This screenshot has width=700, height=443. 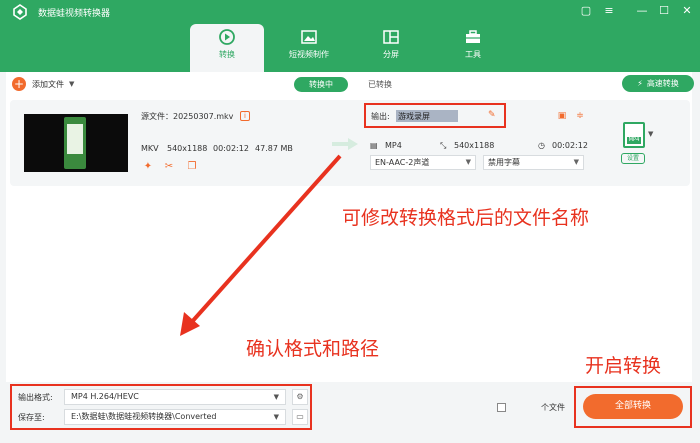 I want to click on tab-tools: 工具, so click(x=473, y=48).